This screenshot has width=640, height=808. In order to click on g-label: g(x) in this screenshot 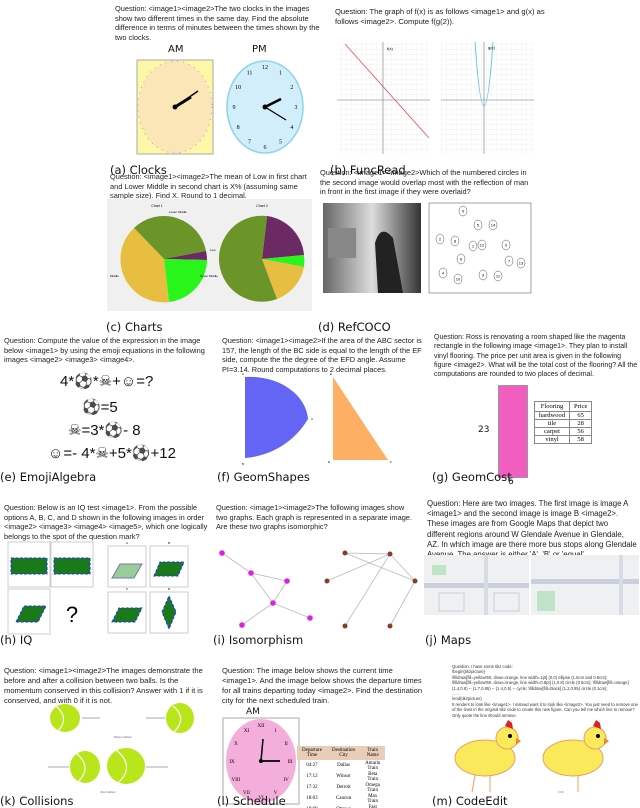, I will do `click(492, 47)`.